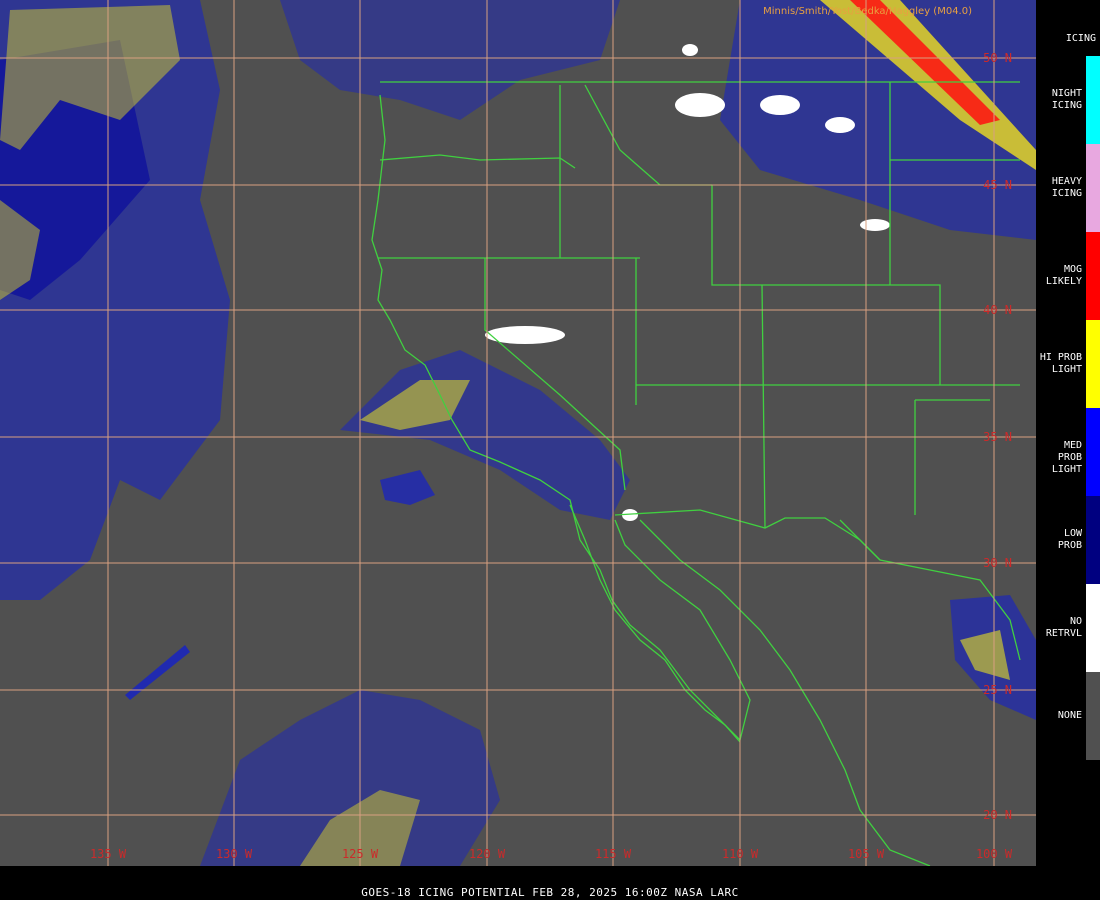 The image size is (1100, 900). Describe the element at coordinates (763, 406) in the screenshot. I see `arizona-nm-border` at that location.